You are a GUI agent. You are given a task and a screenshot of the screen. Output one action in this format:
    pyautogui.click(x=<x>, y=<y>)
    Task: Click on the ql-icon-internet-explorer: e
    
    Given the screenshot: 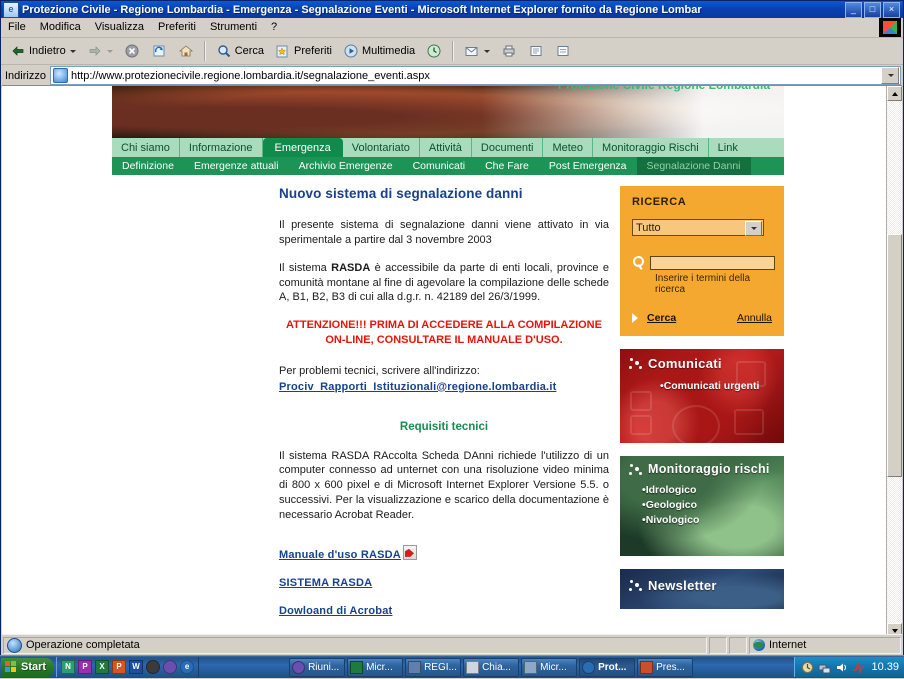 What is the action you would take?
    pyautogui.click(x=187, y=667)
    